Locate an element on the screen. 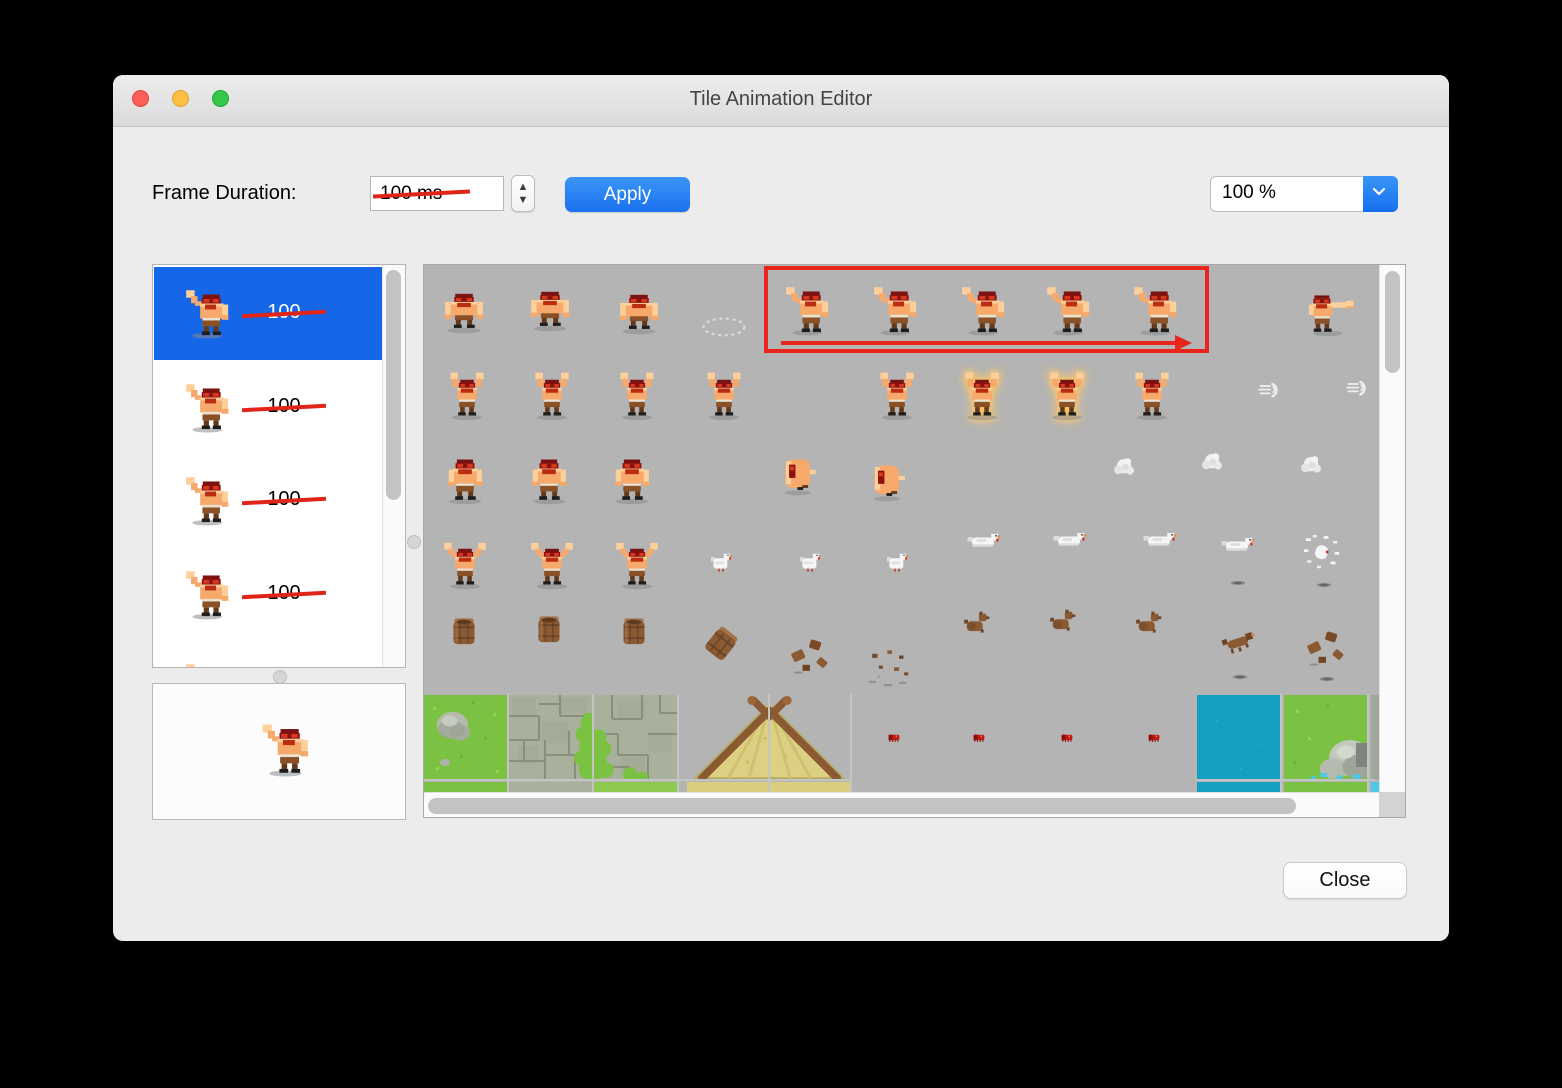 The height and width of the screenshot is (1088, 1562). tile-sprite-punchside is located at coordinates (1331, 312).